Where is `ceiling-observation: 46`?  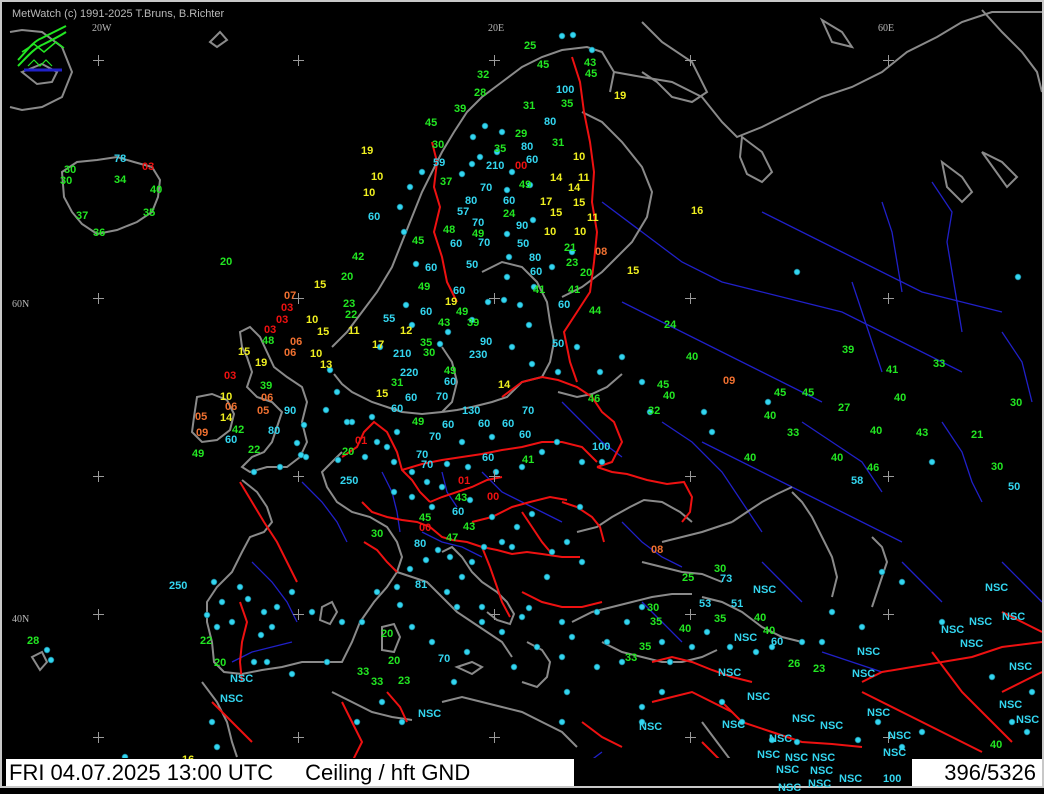
ceiling-observation: 46 is located at coordinates (873, 468).